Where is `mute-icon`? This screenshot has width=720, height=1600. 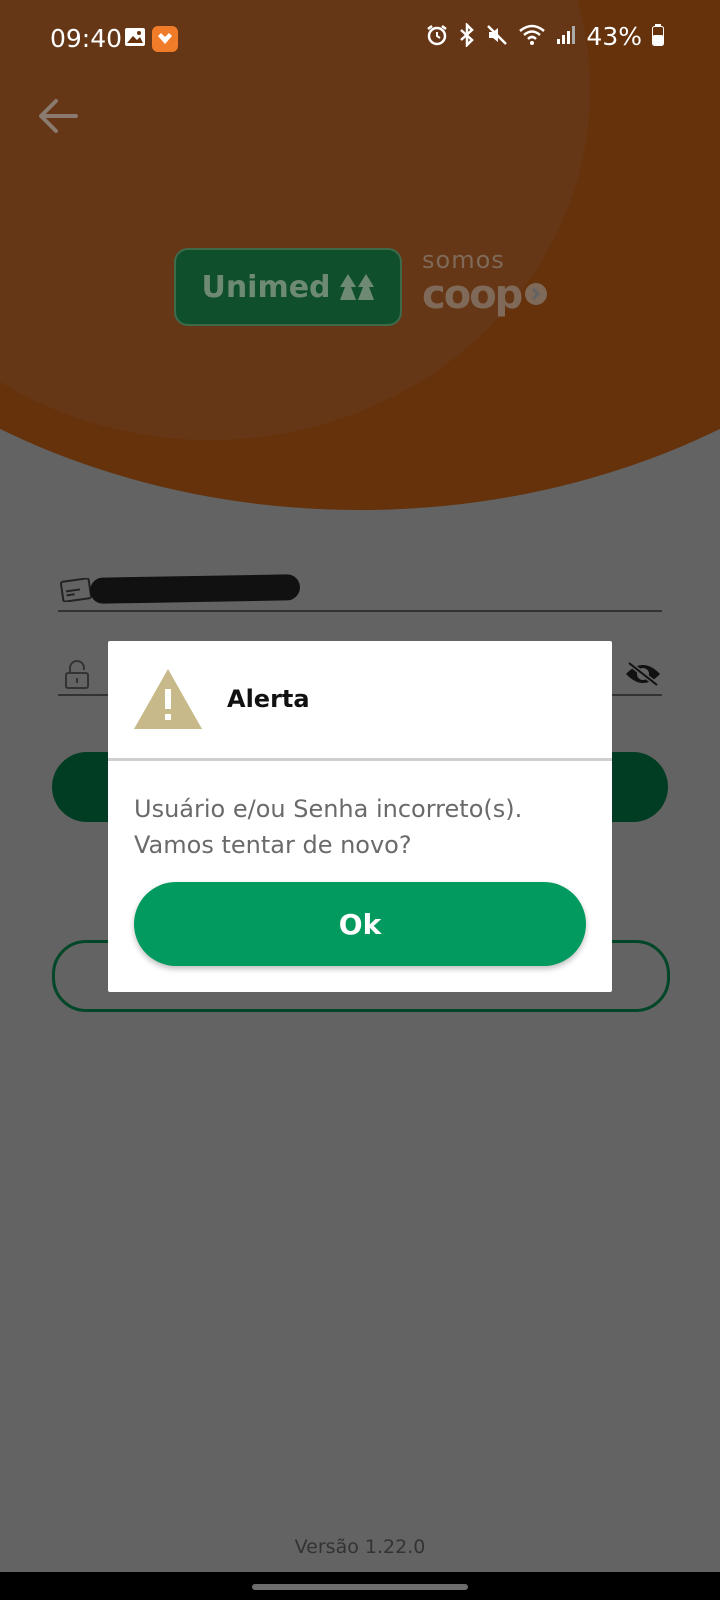 mute-icon is located at coordinates (497, 37).